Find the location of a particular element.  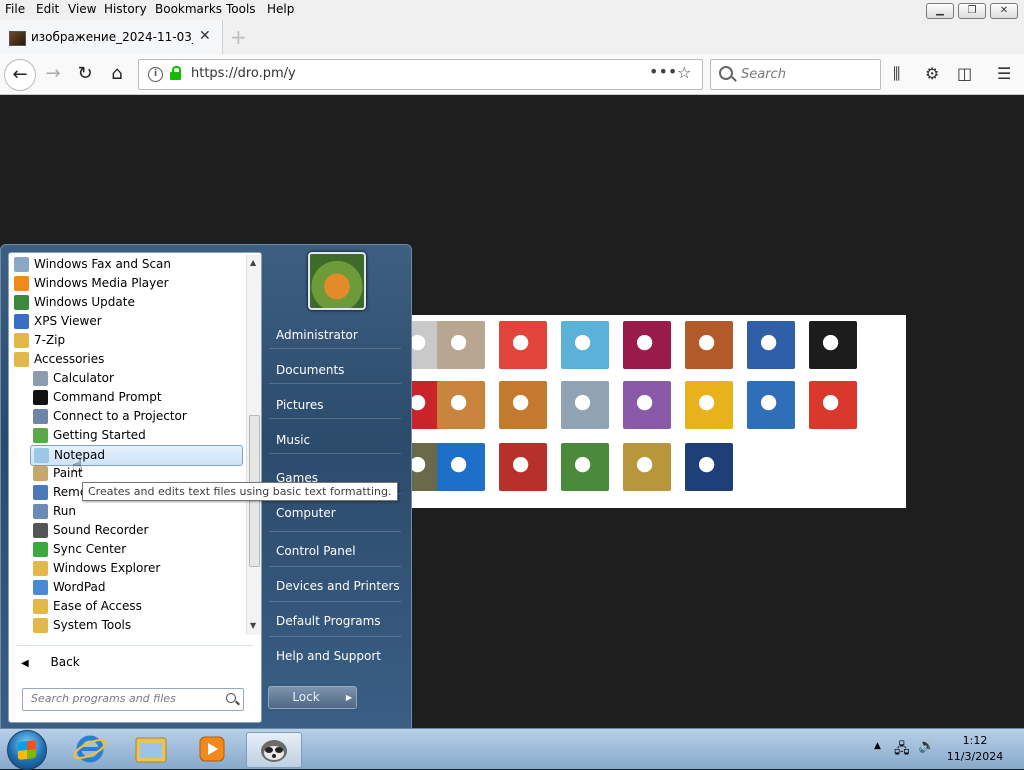

kitten-thumb is located at coordinates (461, 345).